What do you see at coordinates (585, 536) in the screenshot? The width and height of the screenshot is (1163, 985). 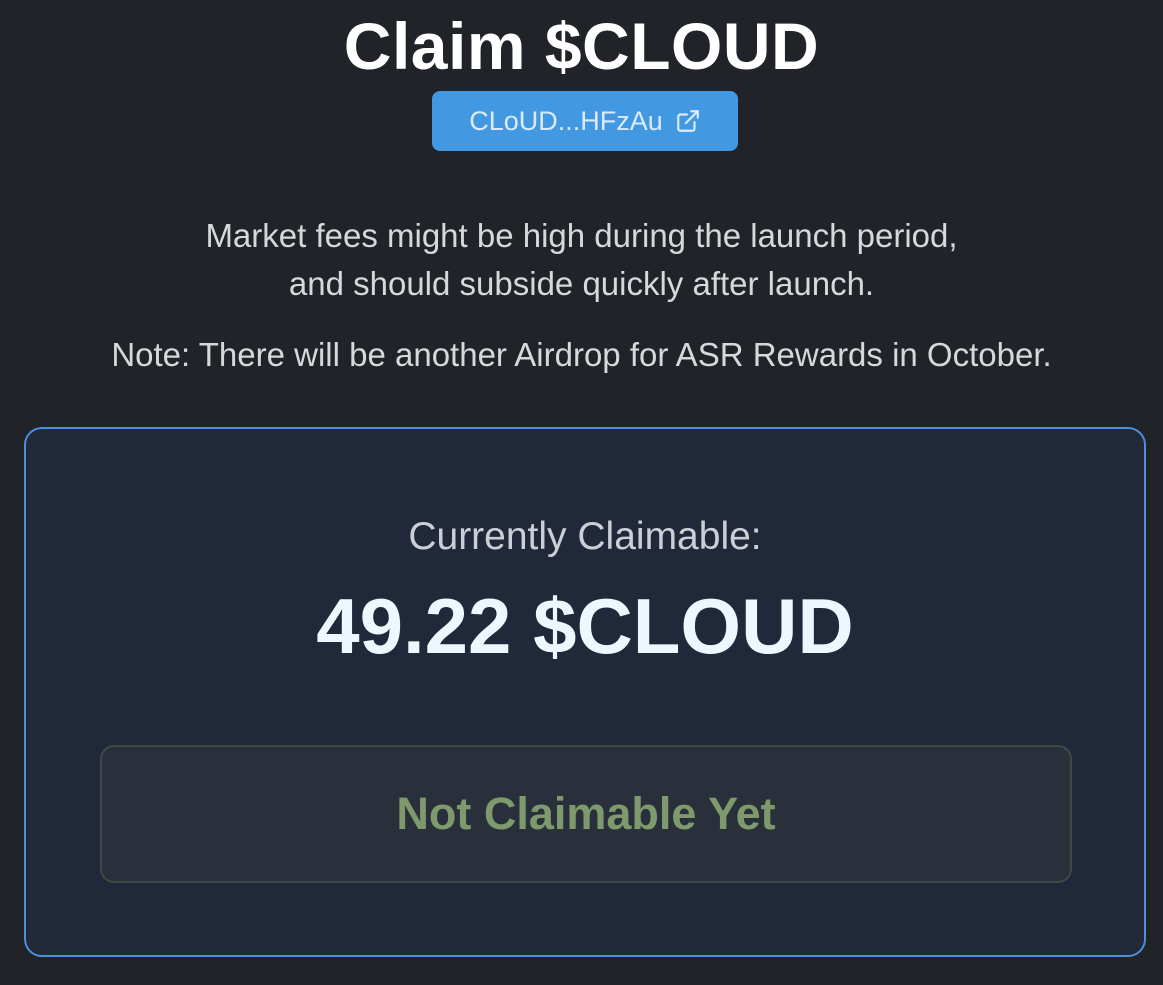 I see `claimable-label: Currently Claimable:` at bounding box center [585, 536].